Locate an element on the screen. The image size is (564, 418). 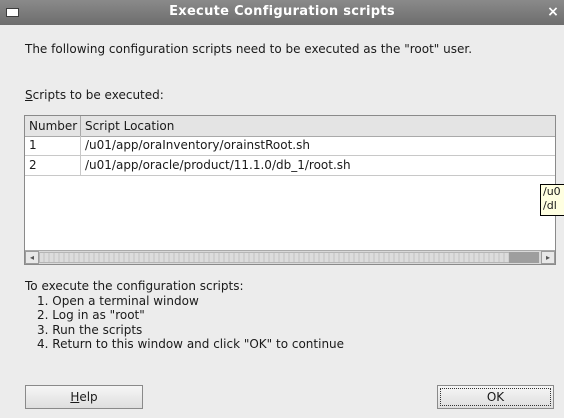
column-header-number: Number is located at coordinates (53, 126).